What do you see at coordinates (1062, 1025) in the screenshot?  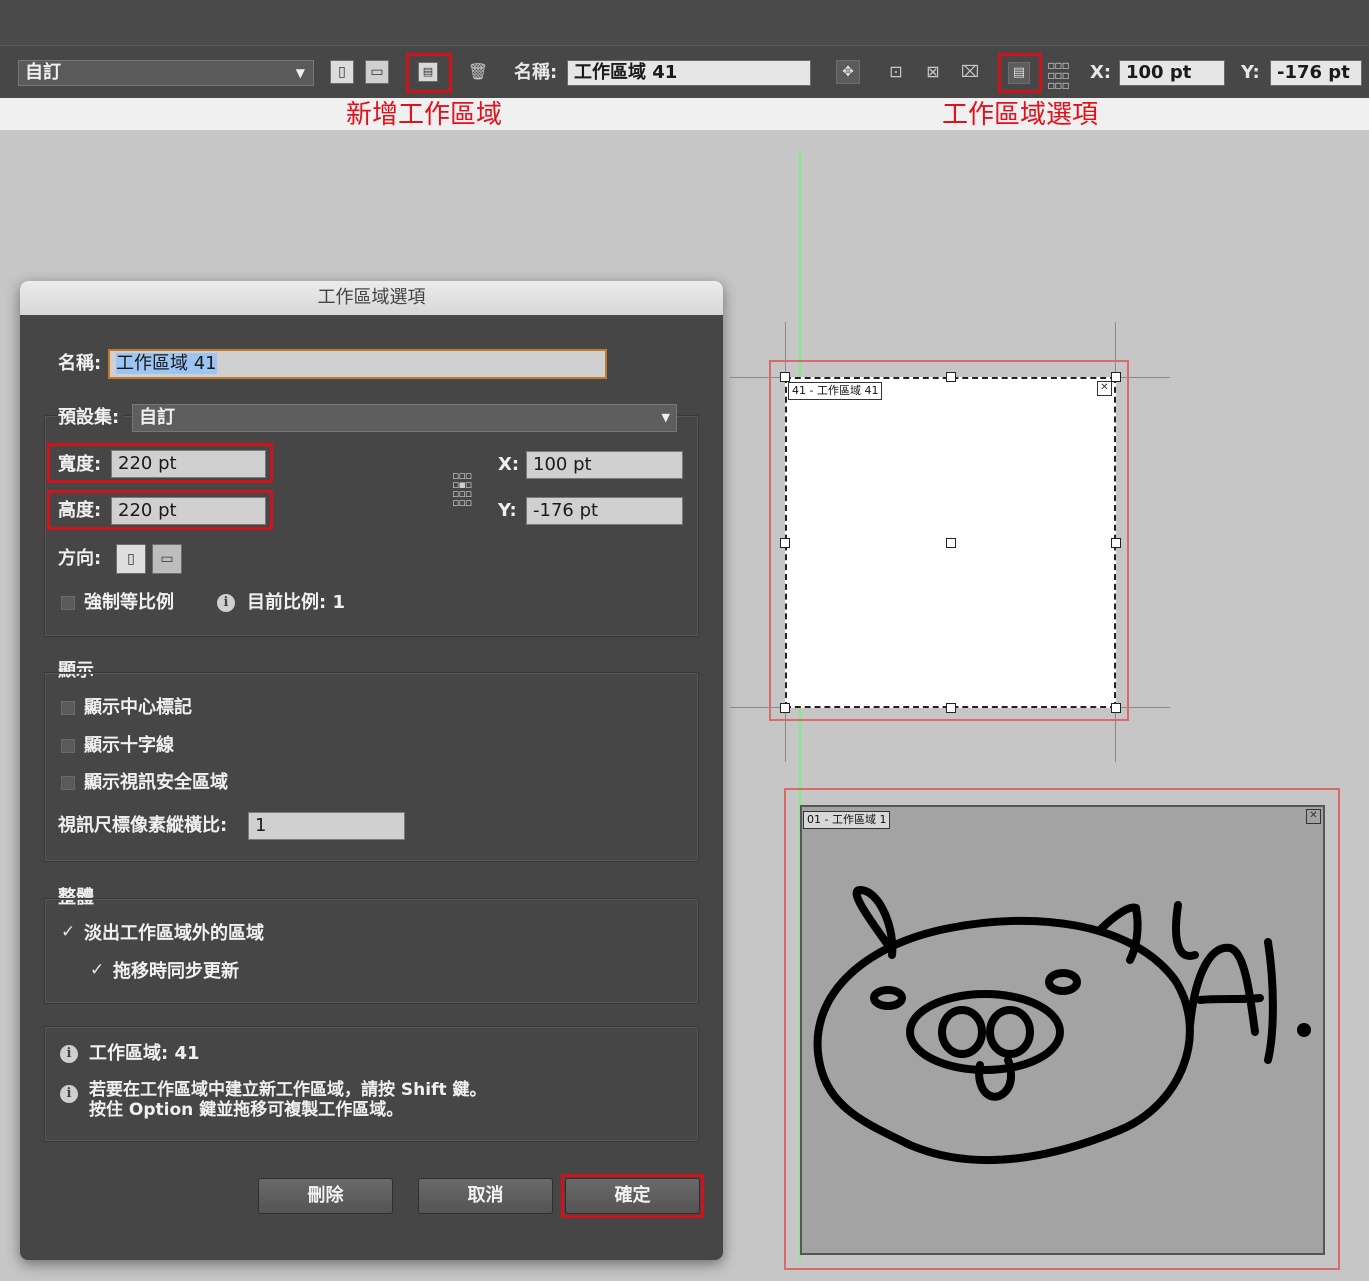 I see `pig-doodle` at bounding box center [1062, 1025].